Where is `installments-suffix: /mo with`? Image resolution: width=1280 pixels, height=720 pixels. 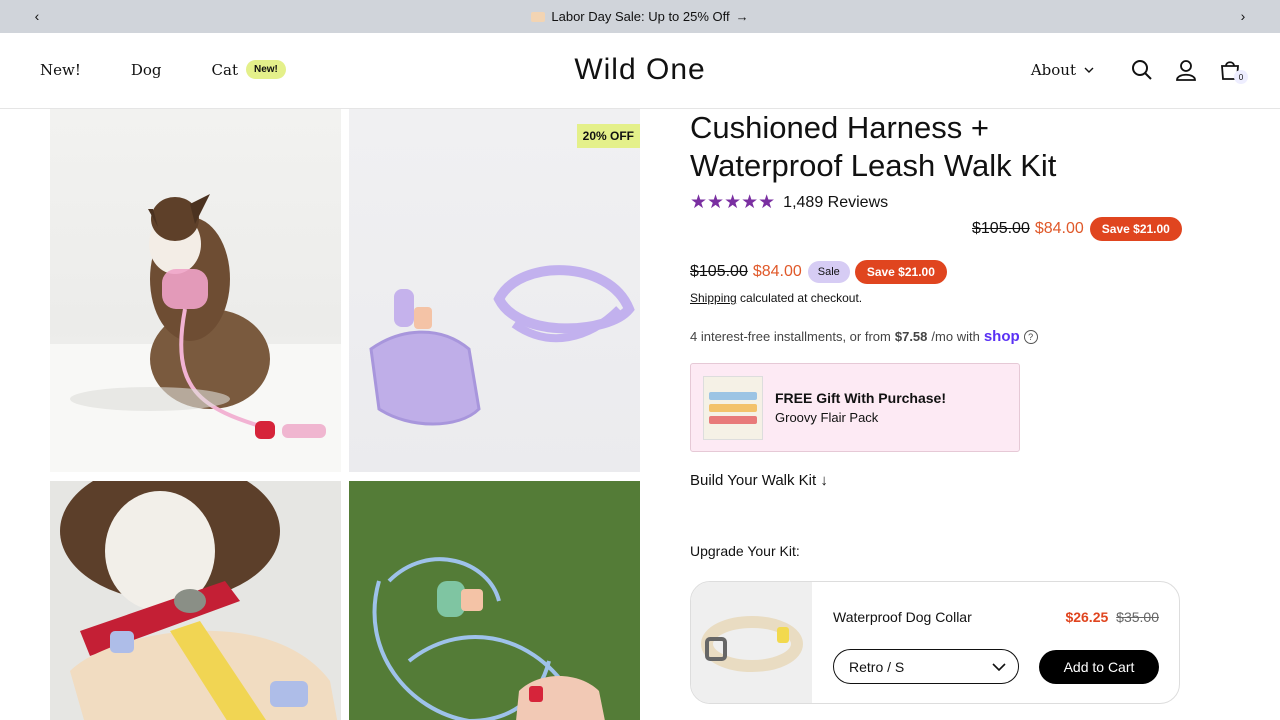 installments-suffix: /mo with is located at coordinates (955, 336).